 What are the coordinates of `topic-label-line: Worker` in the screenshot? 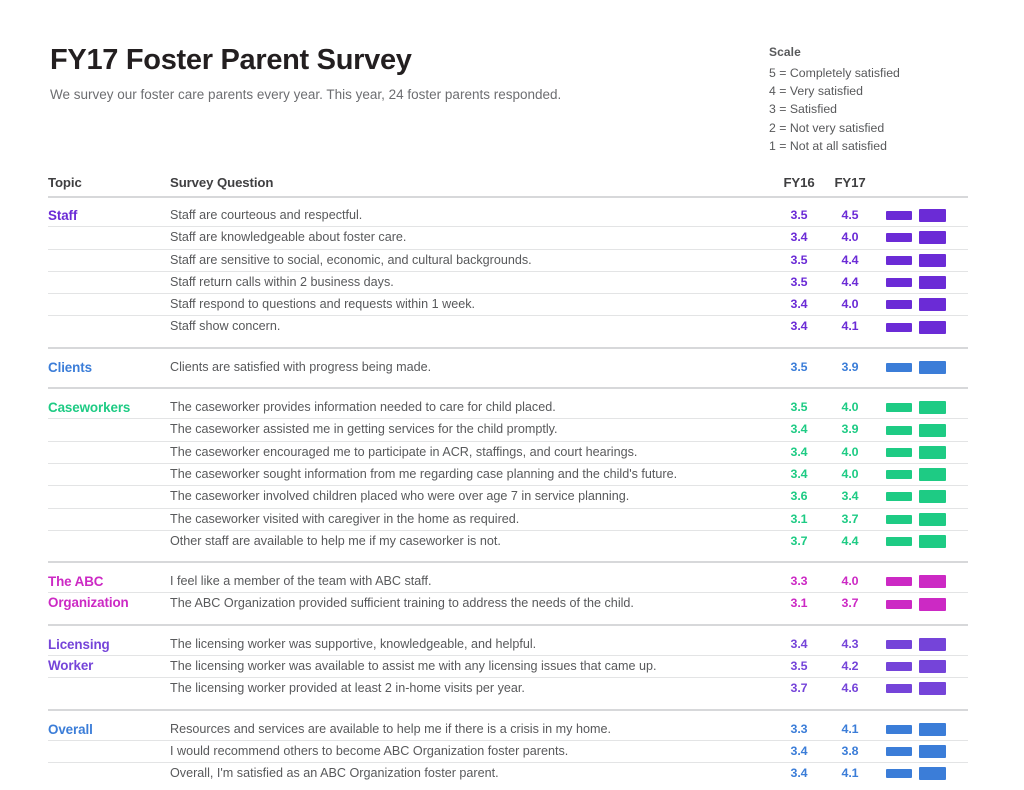 It's located at (71, 666).